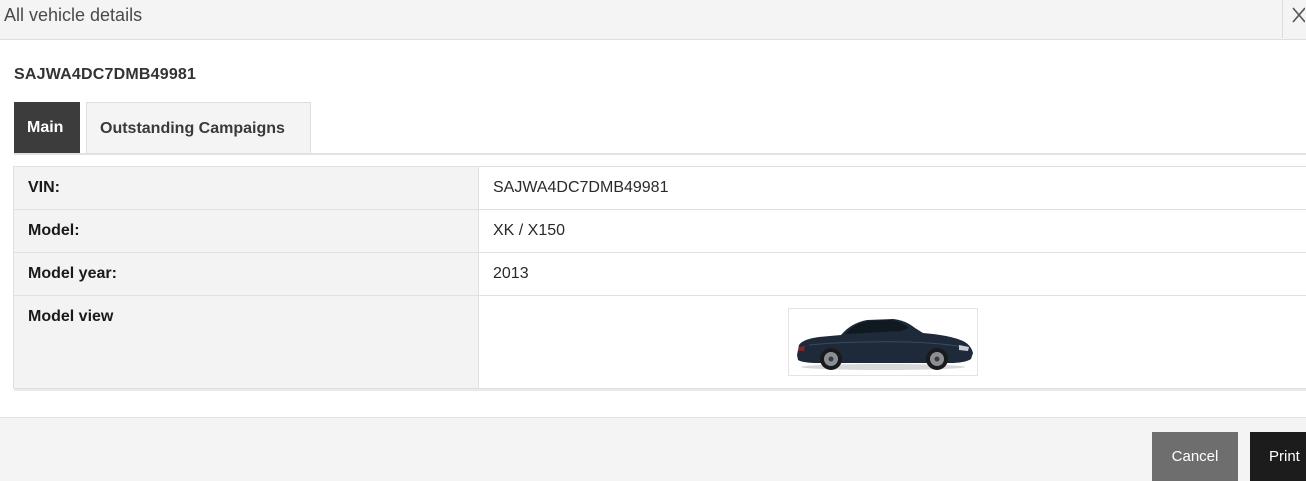 The width and height of the screenshot is (1306, 481). Describe the element at coordinates (246, 231) in the screenshot. I see `model-label: Model:` at that location.